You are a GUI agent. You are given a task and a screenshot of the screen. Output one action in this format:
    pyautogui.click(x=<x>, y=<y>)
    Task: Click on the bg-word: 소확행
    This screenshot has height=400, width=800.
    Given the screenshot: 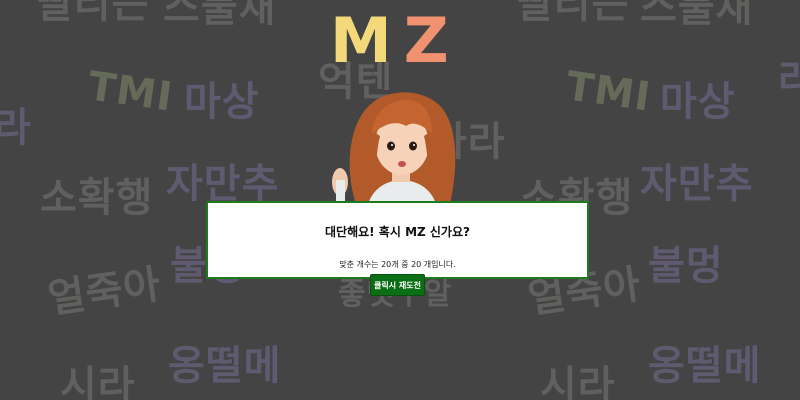 What is the action you would take?
    pyautogui.click(x=97, y=198)
    